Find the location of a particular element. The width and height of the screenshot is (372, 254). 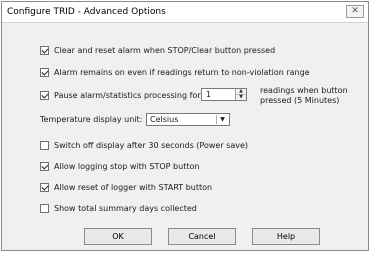

option-allow-logging-stop: Allow logging stop with STOP button is located at coordinates (119, 166).